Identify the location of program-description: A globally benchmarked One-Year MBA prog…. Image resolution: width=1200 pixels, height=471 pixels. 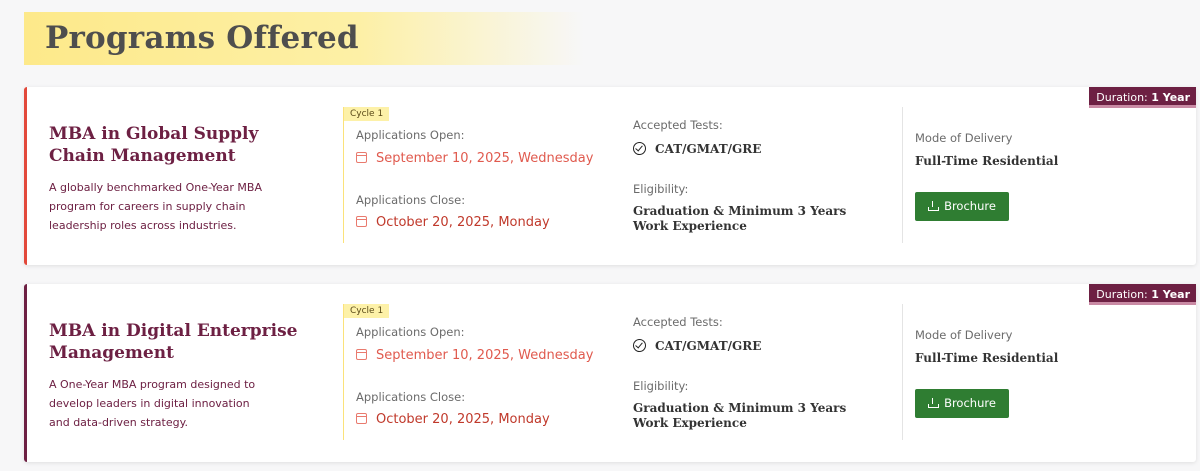
(155, 206).